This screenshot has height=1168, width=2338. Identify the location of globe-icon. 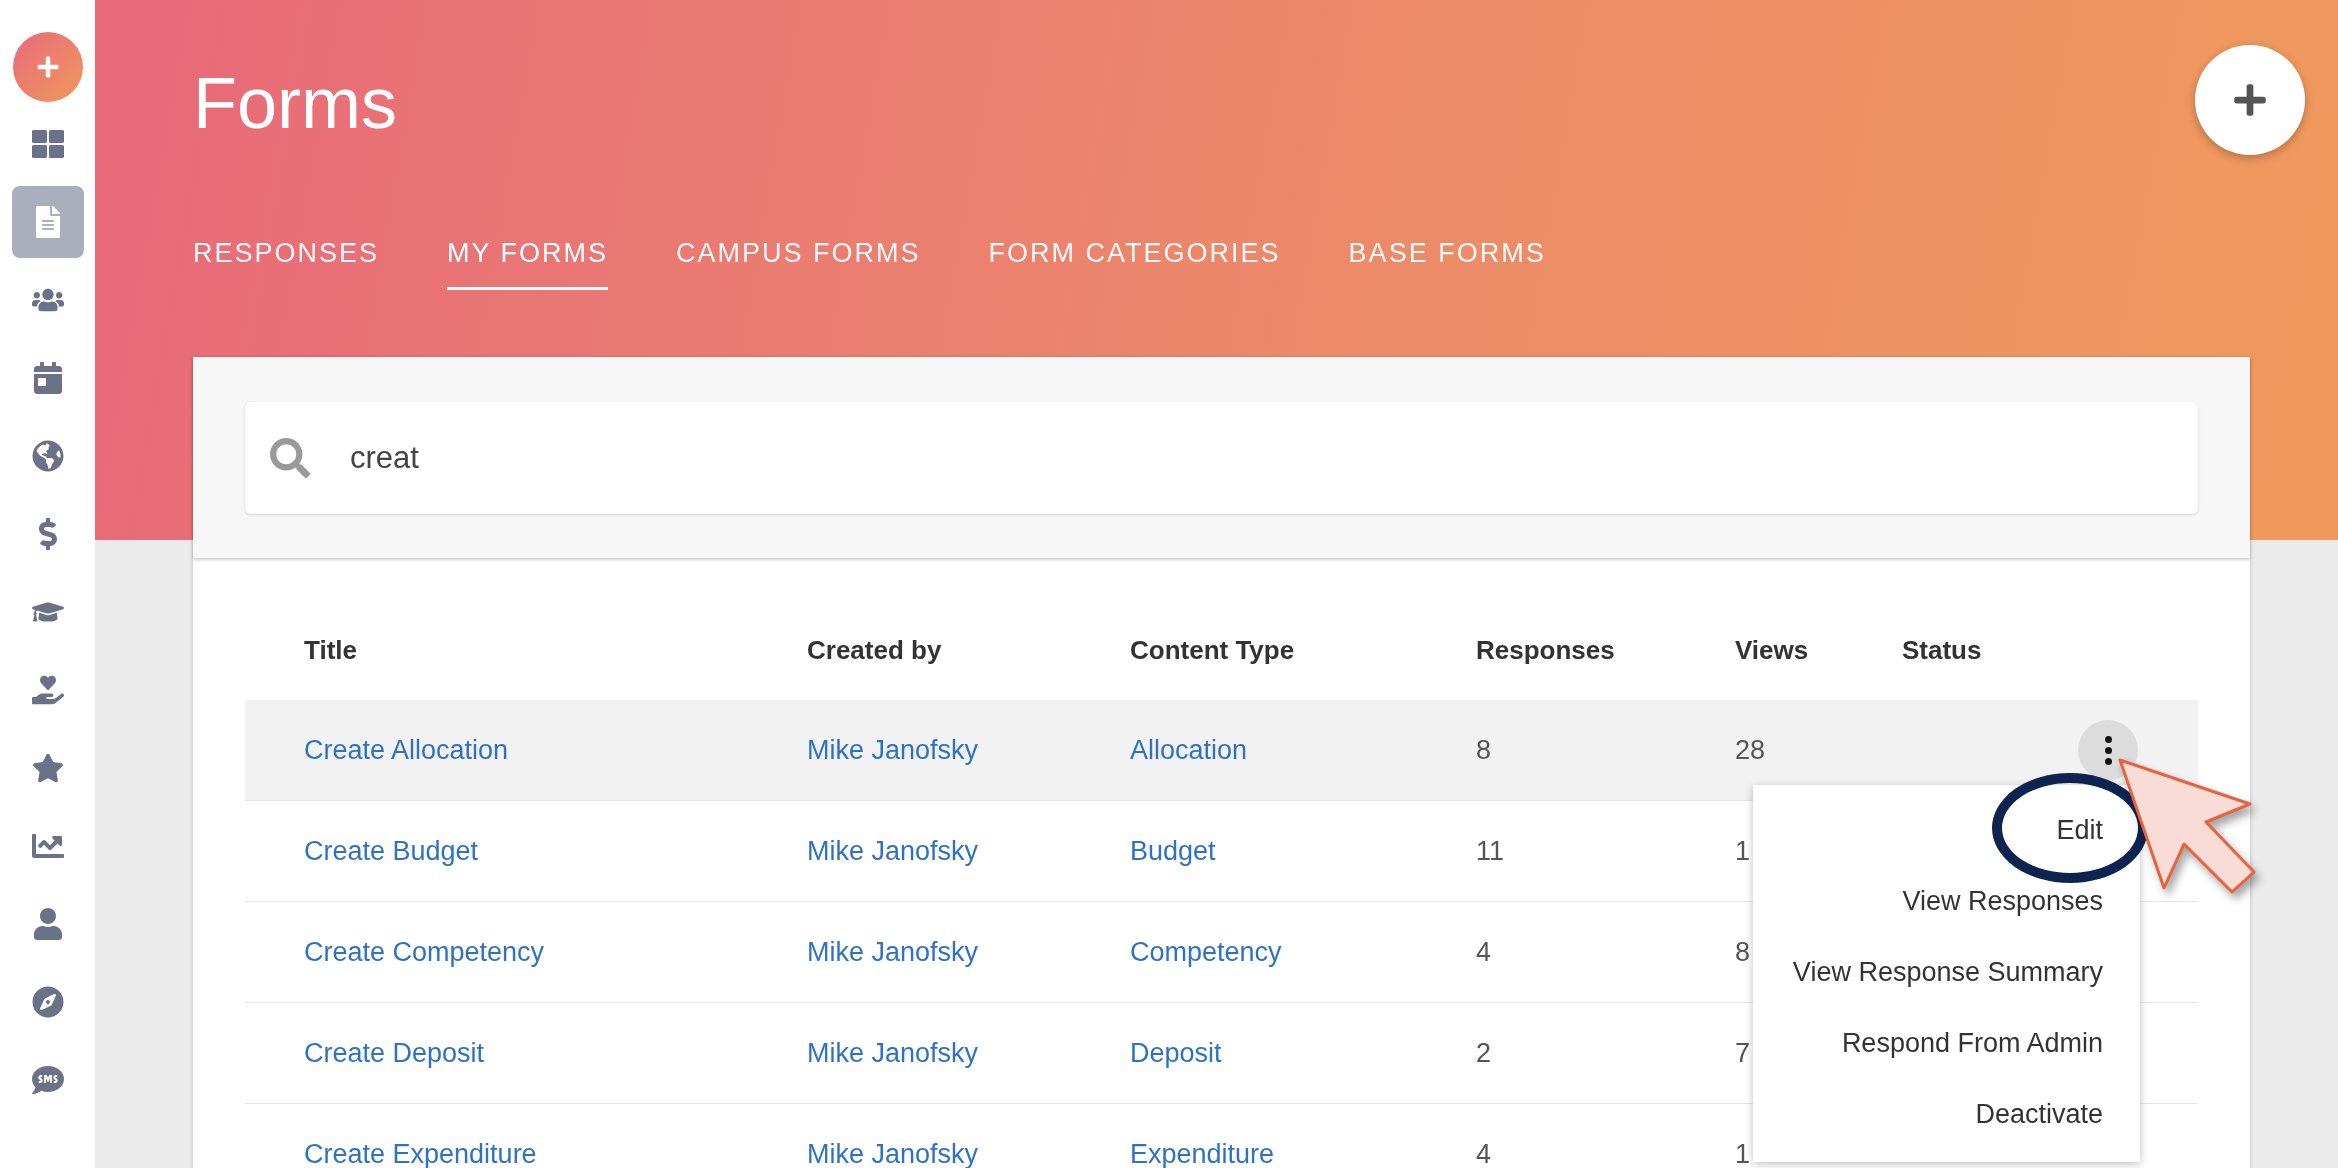
(47, 456).